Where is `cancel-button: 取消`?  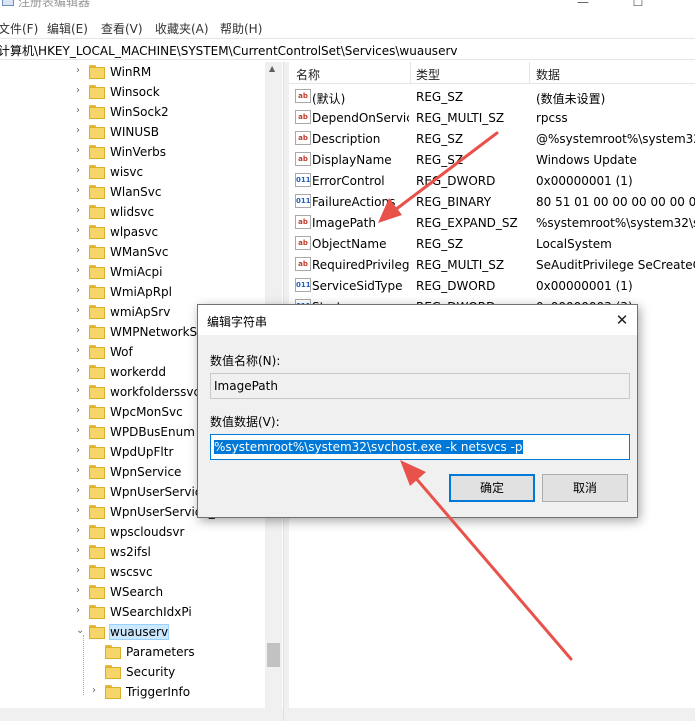
cancel-button: 取消 is located at coordinates (585, 488).